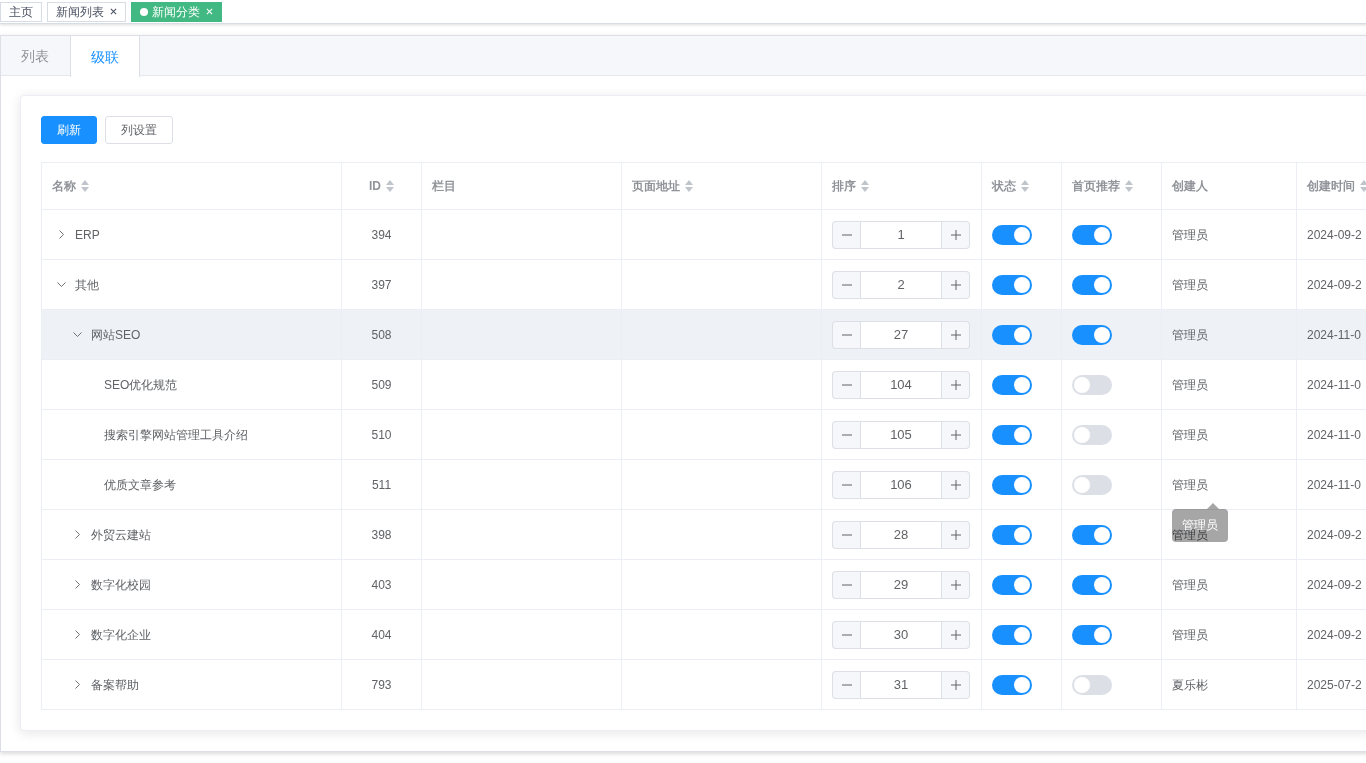 The height and width of the screenshot is (763, 1366). I want to click on sort-input: 31, so click(901, 684).